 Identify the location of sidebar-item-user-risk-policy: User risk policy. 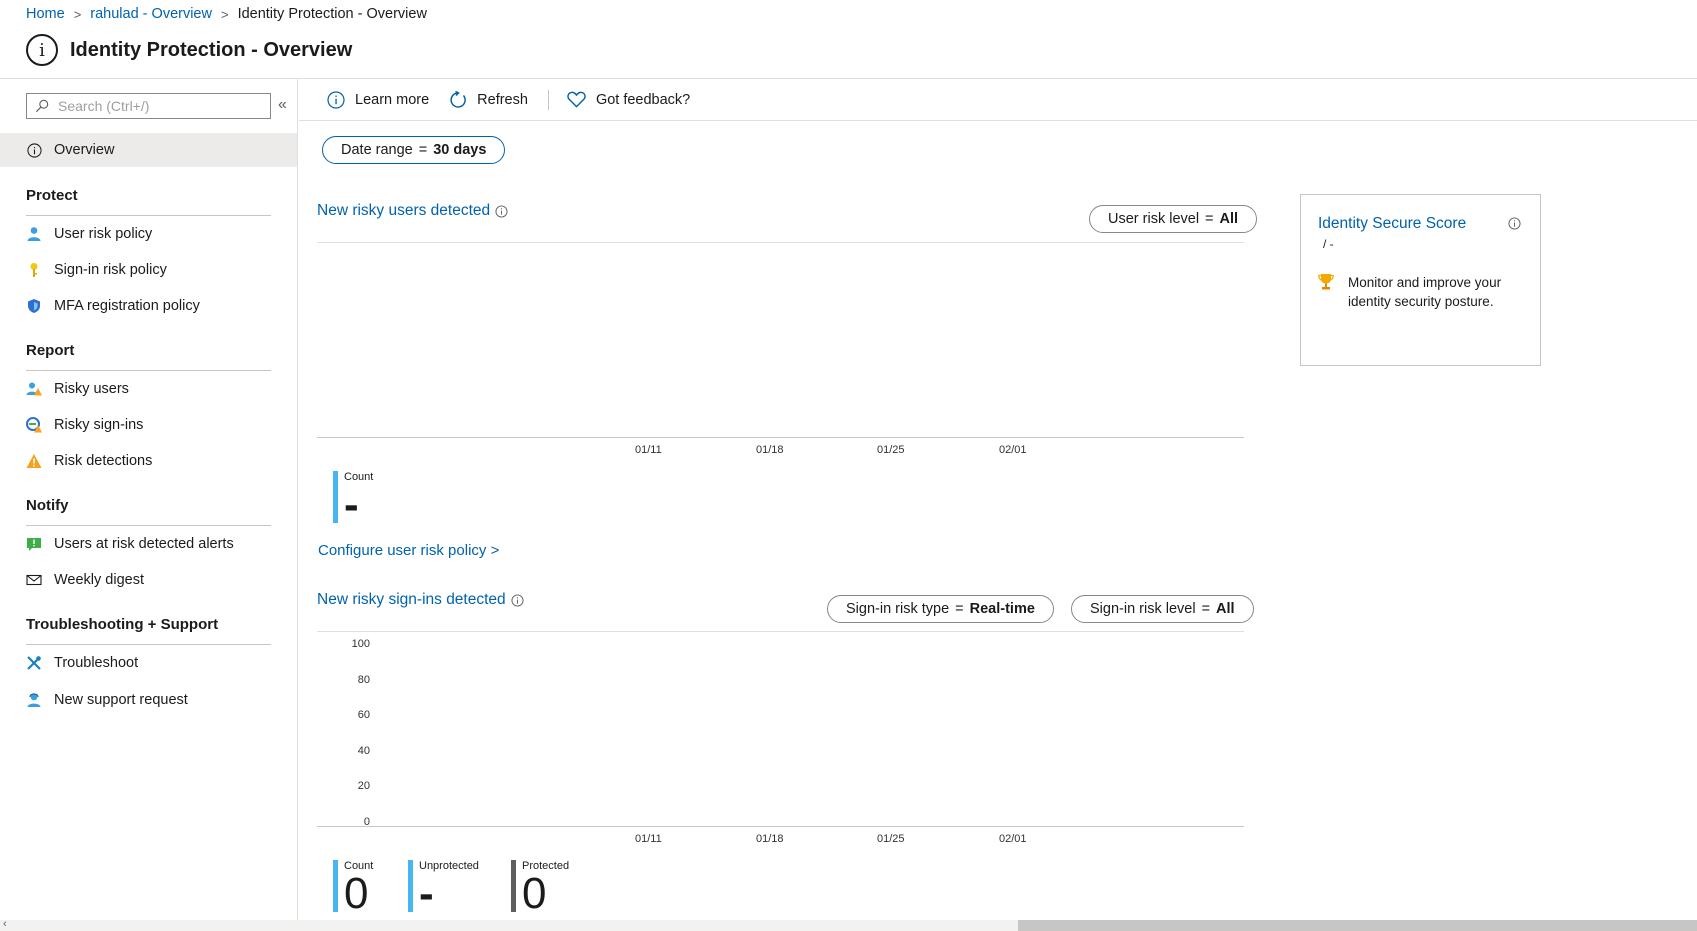
(148, 234).